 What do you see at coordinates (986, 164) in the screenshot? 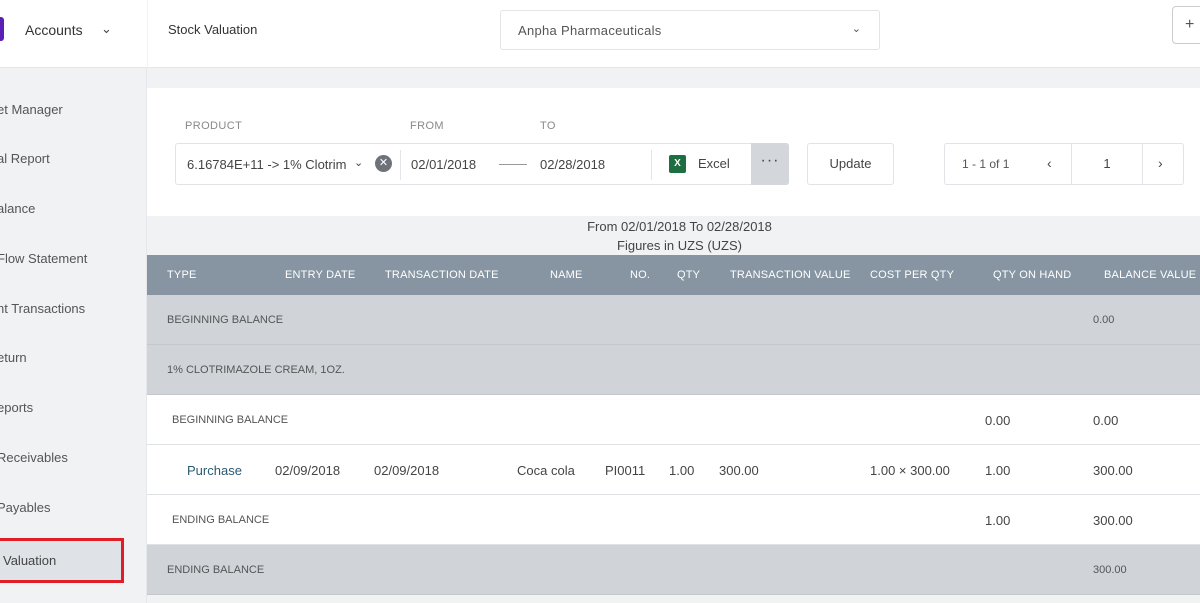
I see `pagination-info: 1 - 1 of 1` at bounding box center [986, 164].